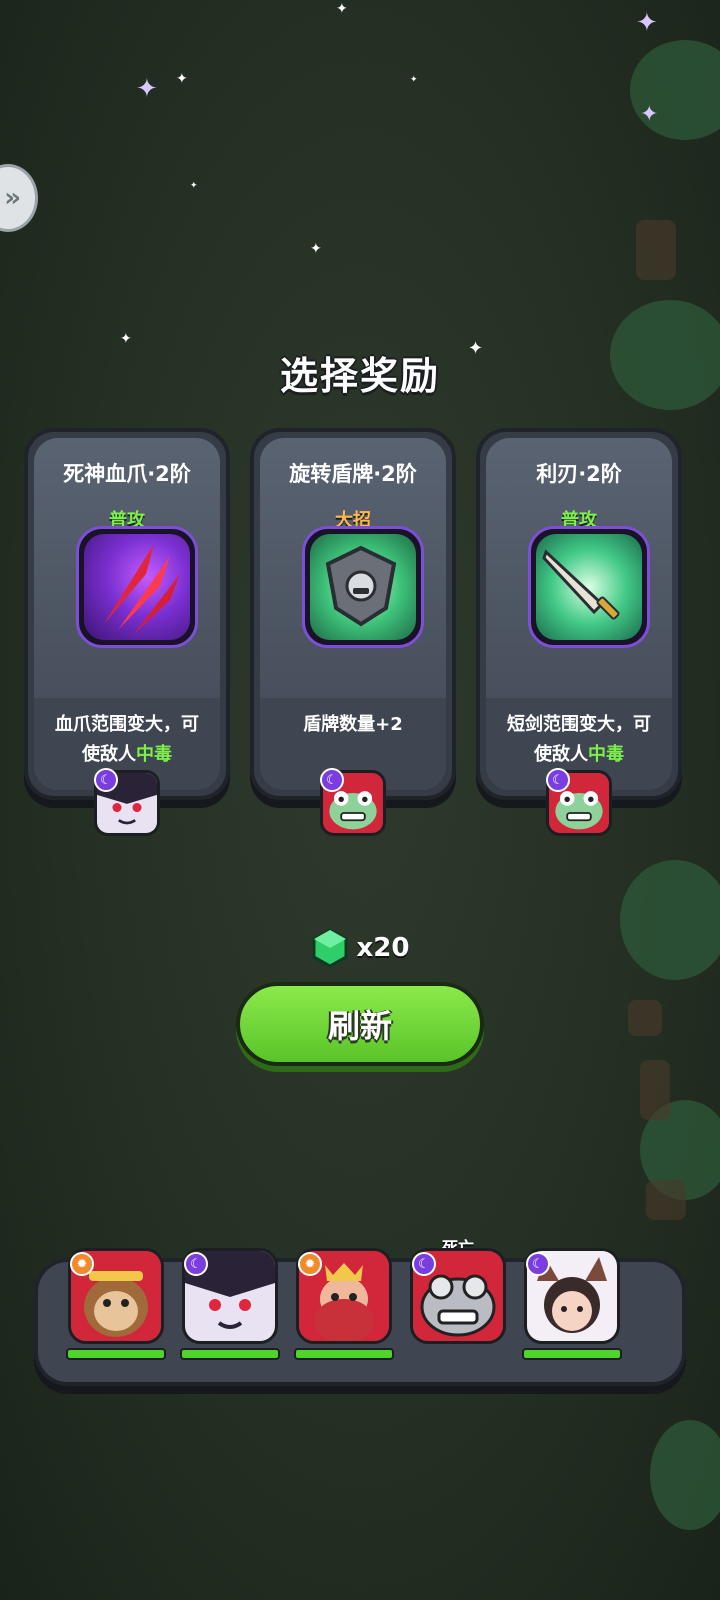 This screenshot has height=1600, width=720. What do you see at coordinates (353, 474) in the screenshot?
I see `reward-name: 旋转盾牌·2阶` at bounding box center [353, 474].